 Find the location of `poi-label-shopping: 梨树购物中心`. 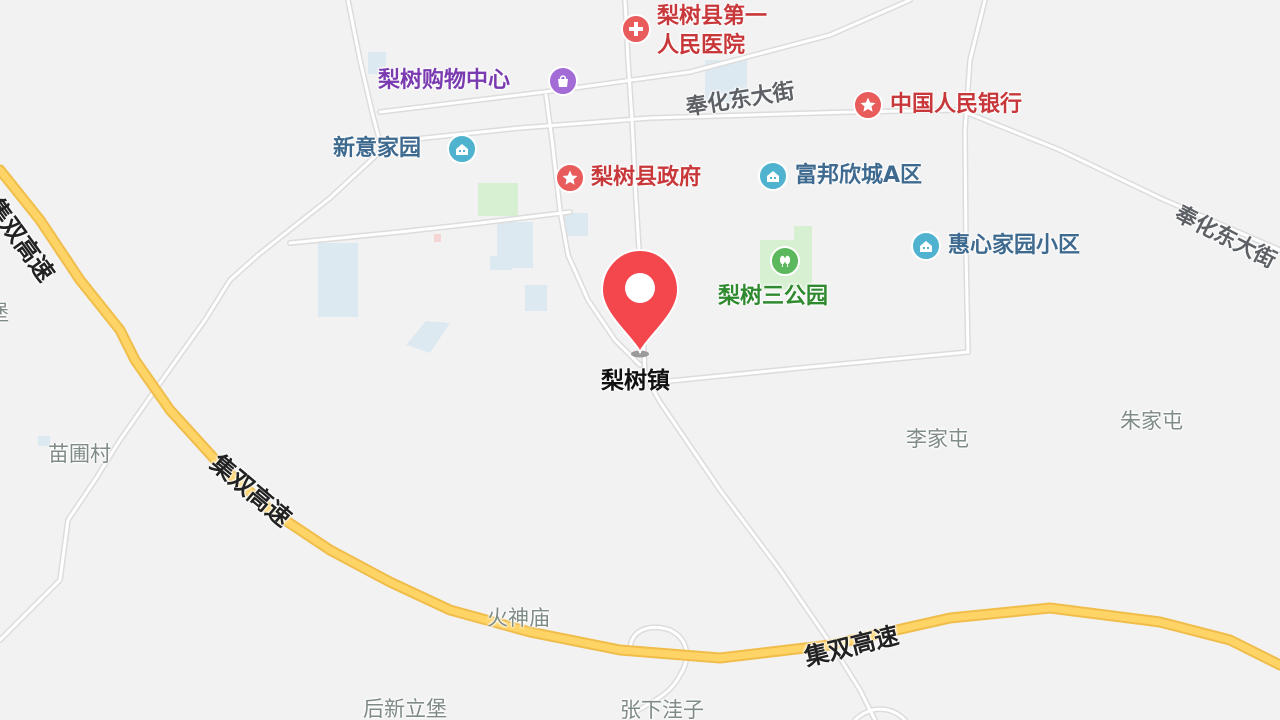

poi-label-shopping: 梨树购物中心 is located at coordinates (444, 80).